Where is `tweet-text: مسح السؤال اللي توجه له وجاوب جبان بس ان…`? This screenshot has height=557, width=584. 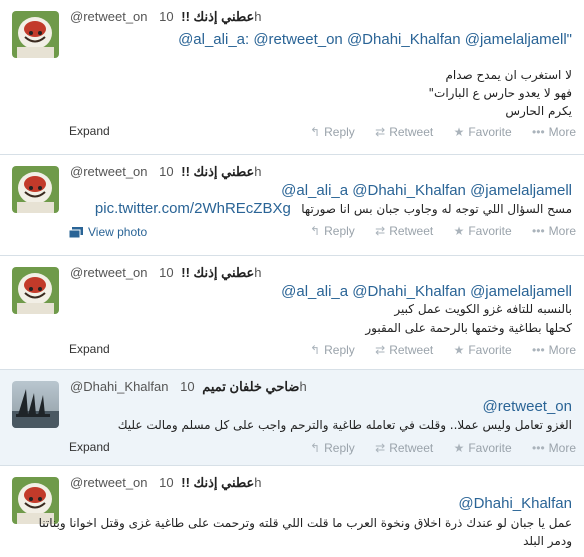 tweet-text: مسح السؤال اللي توجه له وجاوب جبان بس ان… is located at coordinates (436, 209).